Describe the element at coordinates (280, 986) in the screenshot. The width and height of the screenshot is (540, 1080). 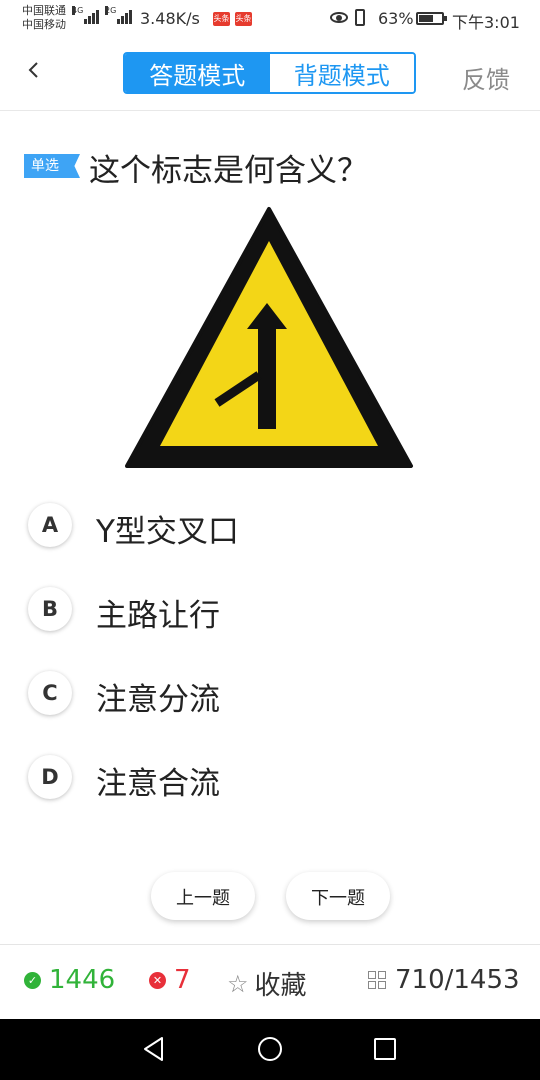
I see `favorite-label: 收藏` at that location.